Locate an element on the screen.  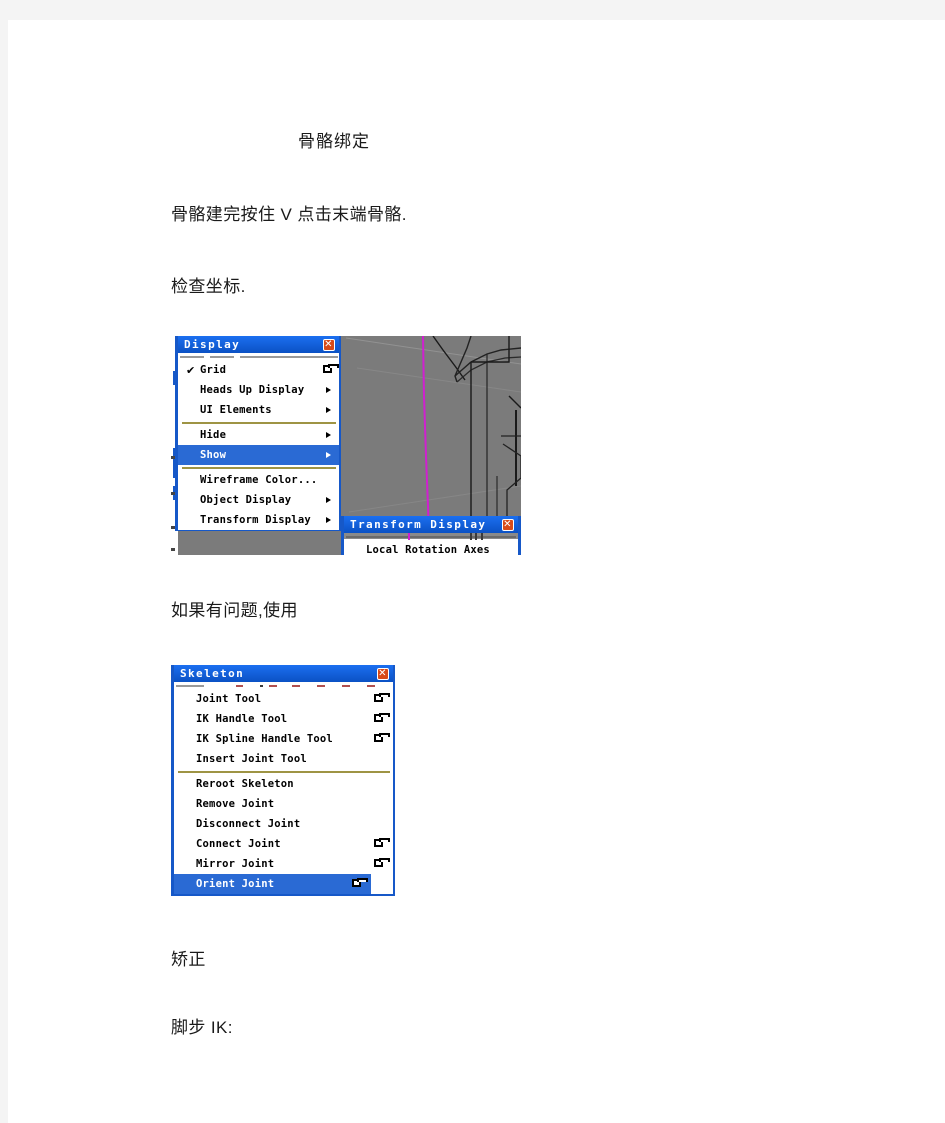
menu-item-label: Insert Joint Tool is located at coordinates (251, 759).